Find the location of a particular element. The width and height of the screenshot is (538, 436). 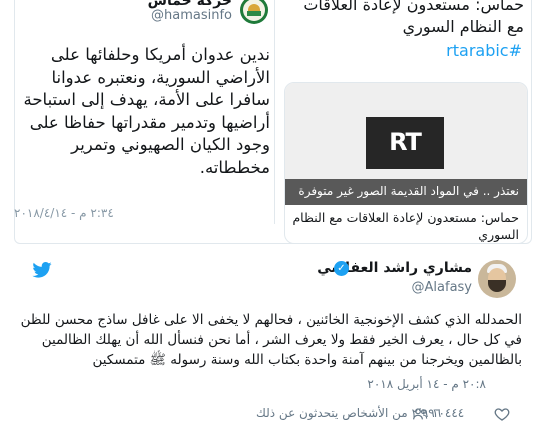

author-avatar is located at coordinates (497, 279).